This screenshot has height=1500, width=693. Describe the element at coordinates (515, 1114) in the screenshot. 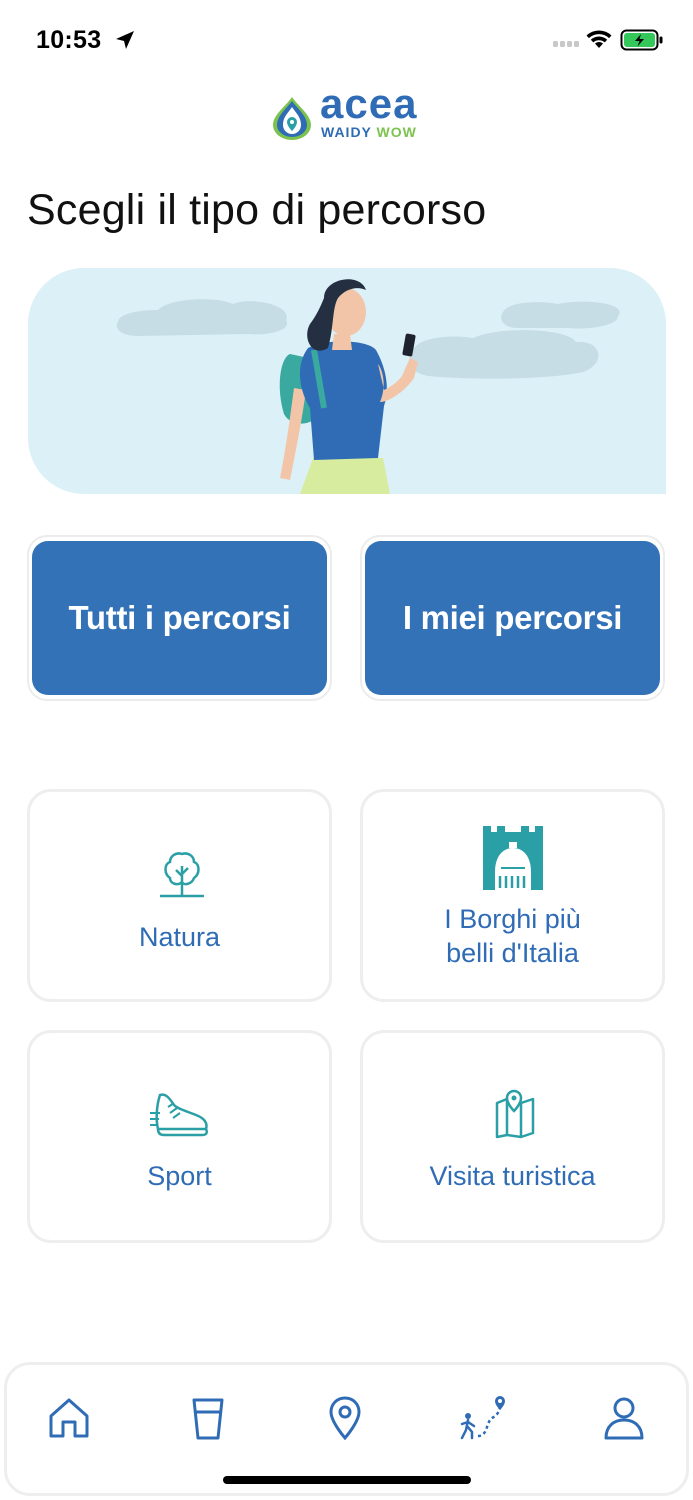

I see `map-icon` at that location.